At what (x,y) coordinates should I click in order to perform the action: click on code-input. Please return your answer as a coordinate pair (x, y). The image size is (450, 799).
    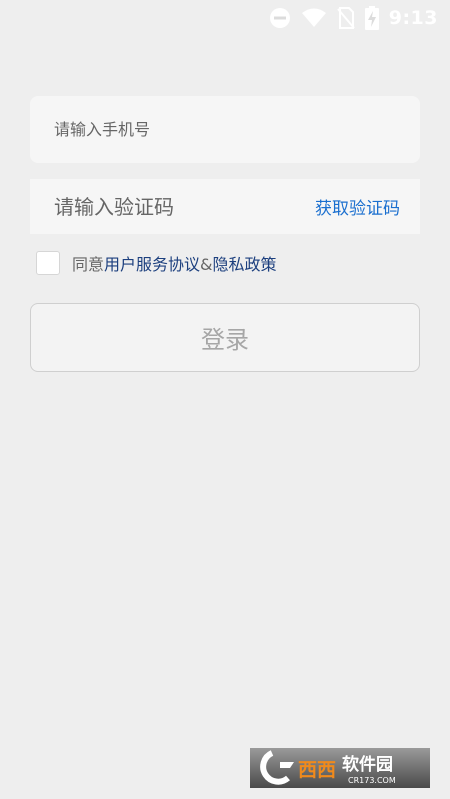
    Looking at the image, I should click on (183, 206).